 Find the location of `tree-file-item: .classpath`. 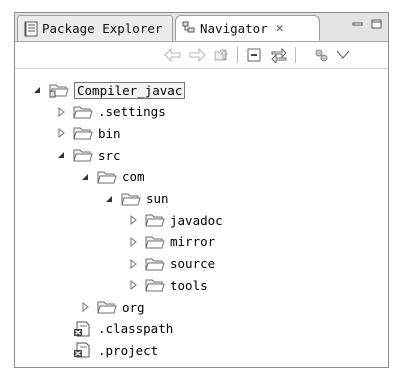

tree-file-item: .classpath is located at coordinates (114, 329).